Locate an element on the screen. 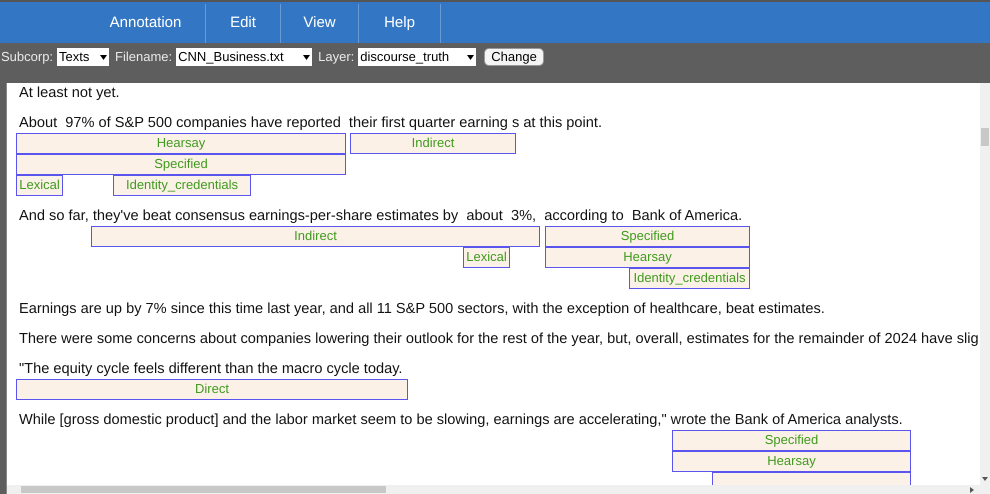 The width and height of the screenshot is (990, 494). field-label: Layer: is located at coordinates (336, 57).